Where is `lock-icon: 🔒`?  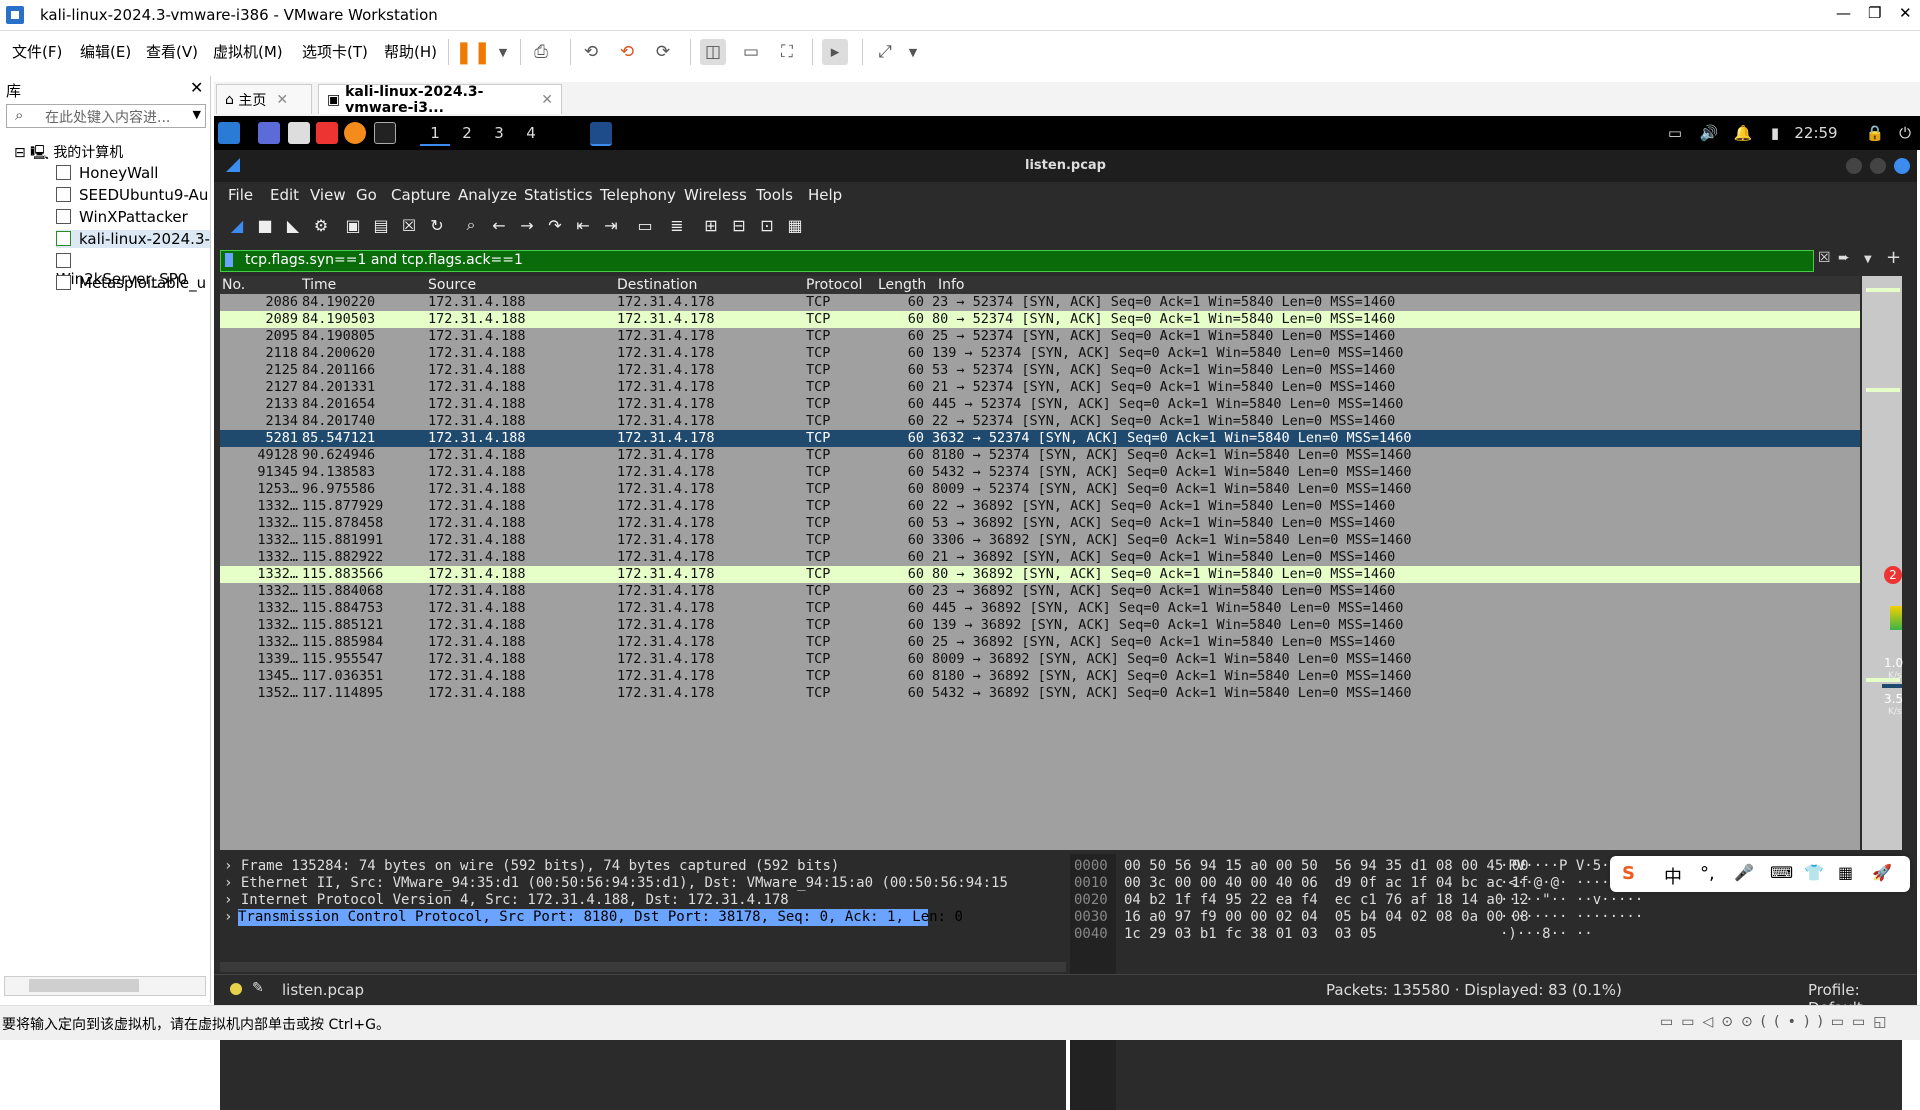 lock-icon: 🔒 is located at coordinates (1875, 133).